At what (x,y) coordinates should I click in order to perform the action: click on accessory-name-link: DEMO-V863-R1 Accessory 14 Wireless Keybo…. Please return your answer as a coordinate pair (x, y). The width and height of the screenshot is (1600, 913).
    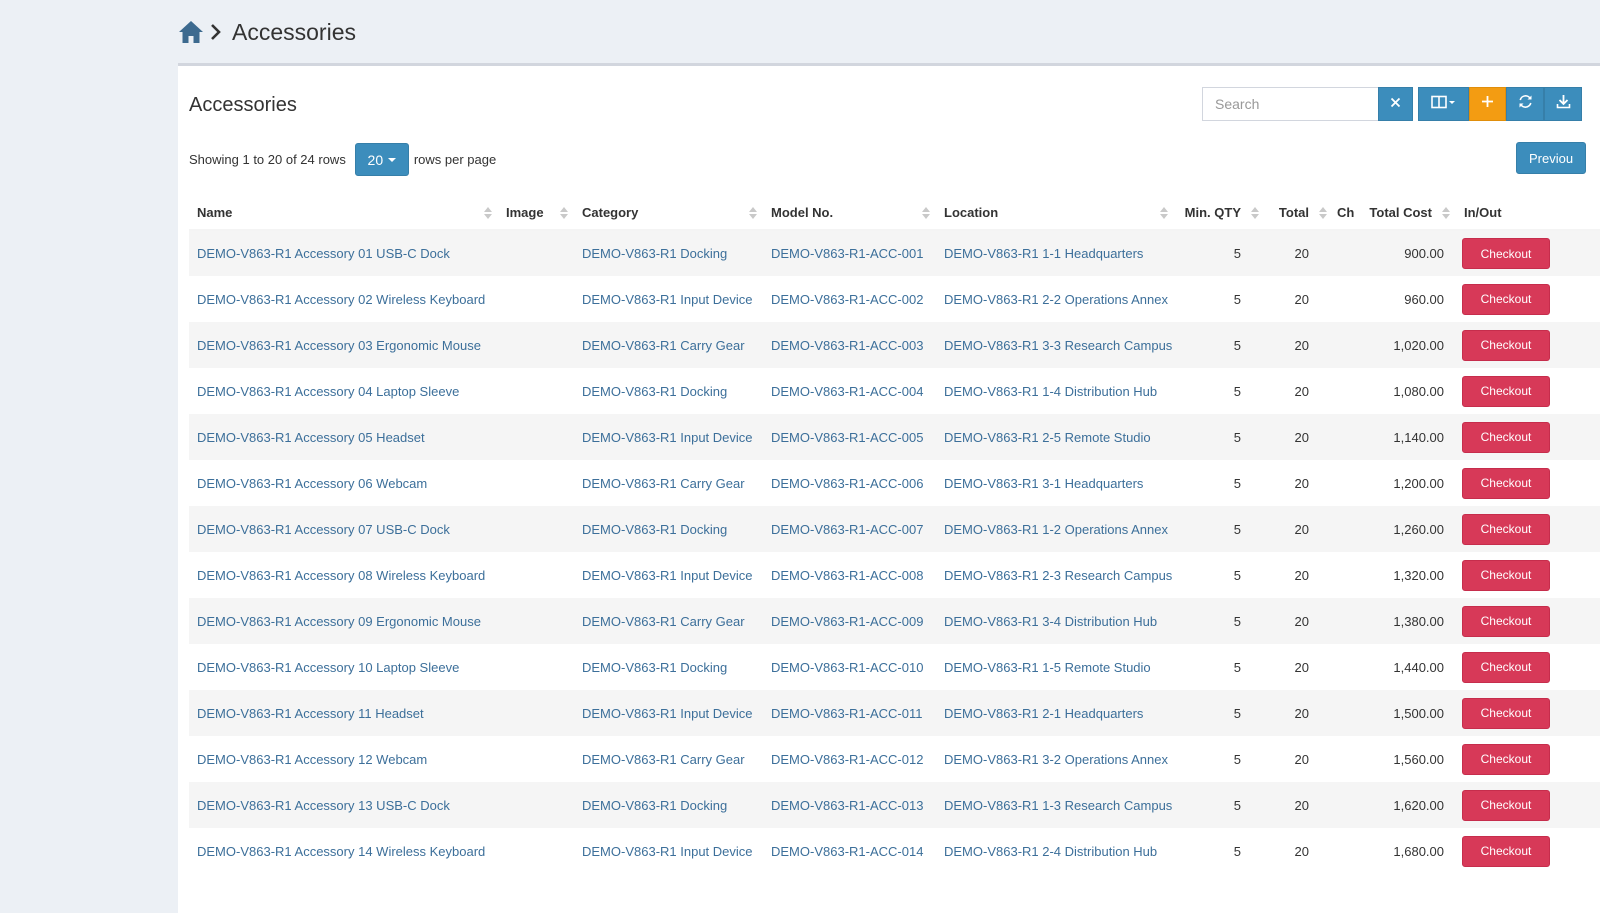
    Looking at the image, I should click on (341, 851).